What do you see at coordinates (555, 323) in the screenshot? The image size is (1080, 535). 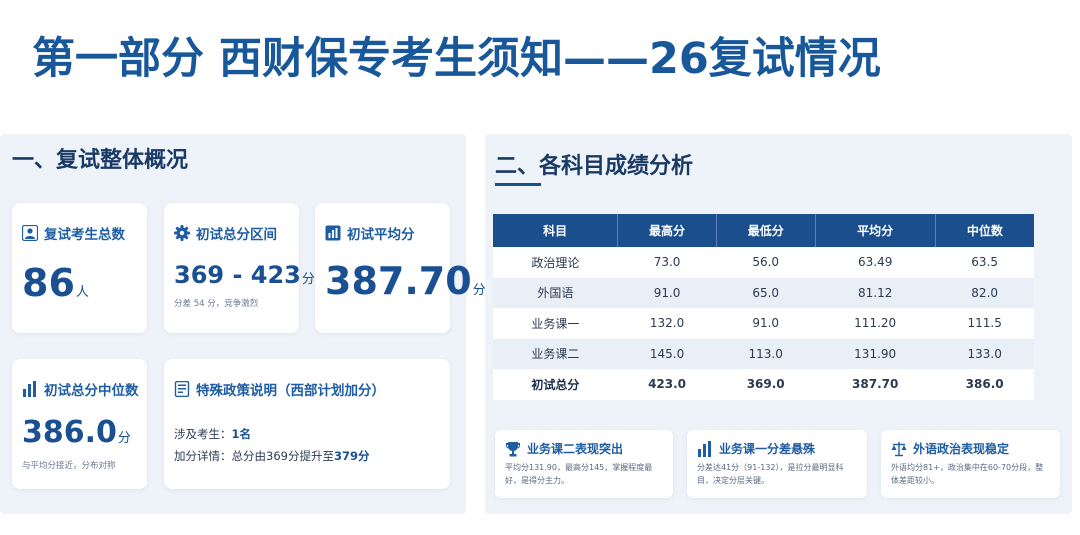 I see `table-cell: 业务课一` at bounding box center [555, 323].